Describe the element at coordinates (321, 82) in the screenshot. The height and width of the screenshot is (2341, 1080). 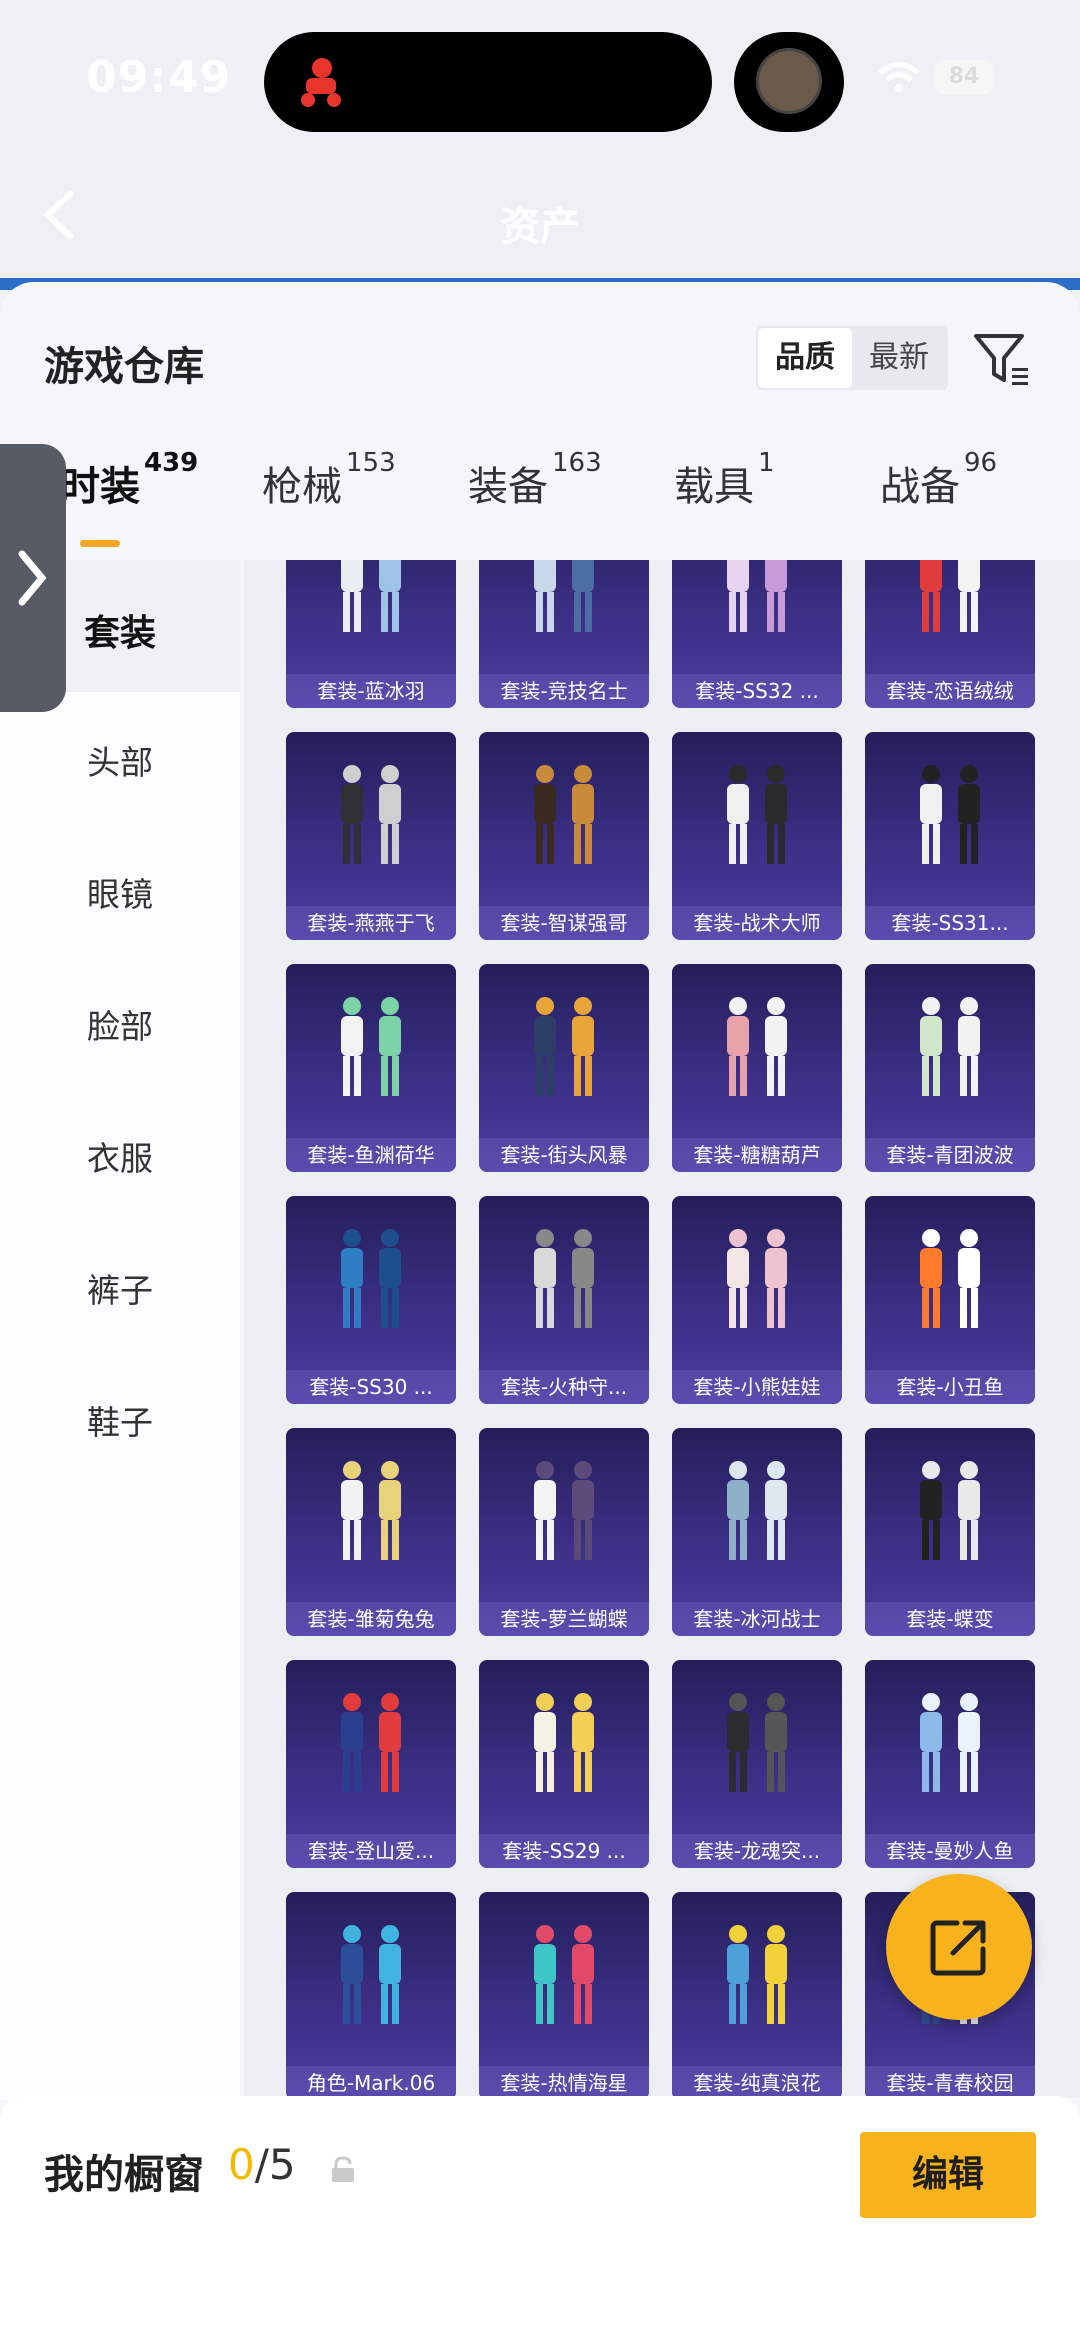
I see `delivery-app-icon` at that location.